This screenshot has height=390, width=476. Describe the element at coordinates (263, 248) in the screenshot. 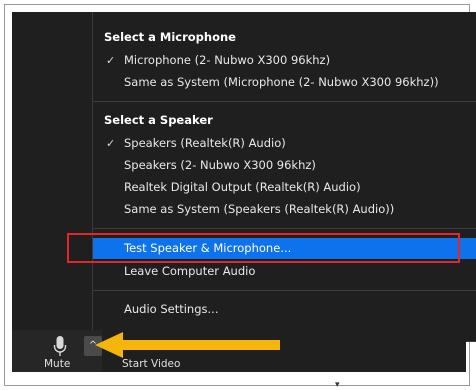

I see `annotation-highlight-box` at that location.